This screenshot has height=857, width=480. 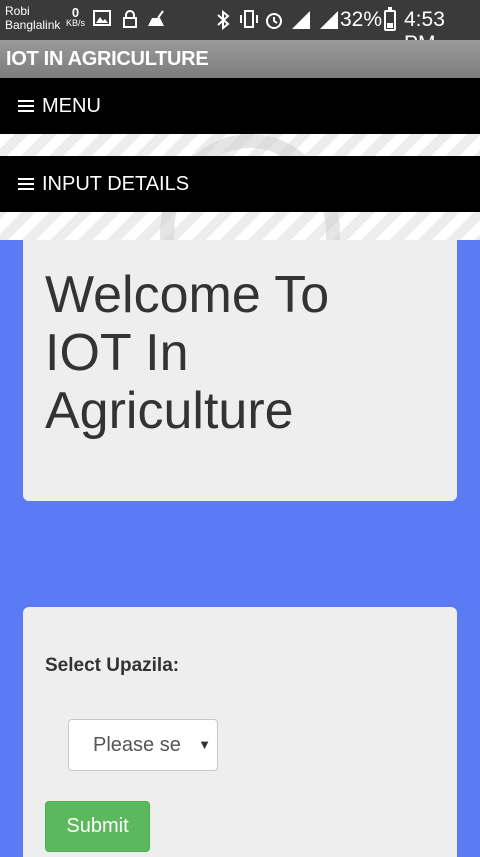 I want to click on upazila-select-value: Please select, so click(x=137, y=745).